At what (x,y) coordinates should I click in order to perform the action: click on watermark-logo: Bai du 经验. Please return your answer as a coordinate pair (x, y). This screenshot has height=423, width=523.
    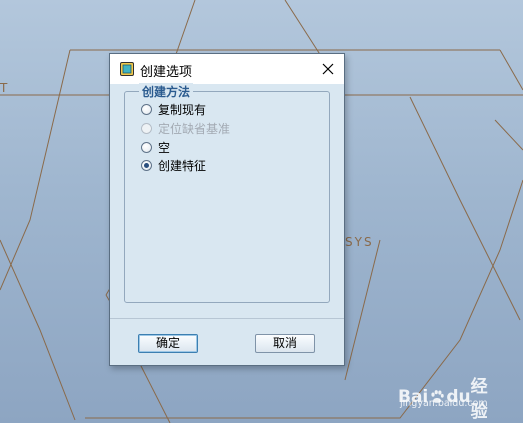
    Looking at the image, I should click on (448, 397).